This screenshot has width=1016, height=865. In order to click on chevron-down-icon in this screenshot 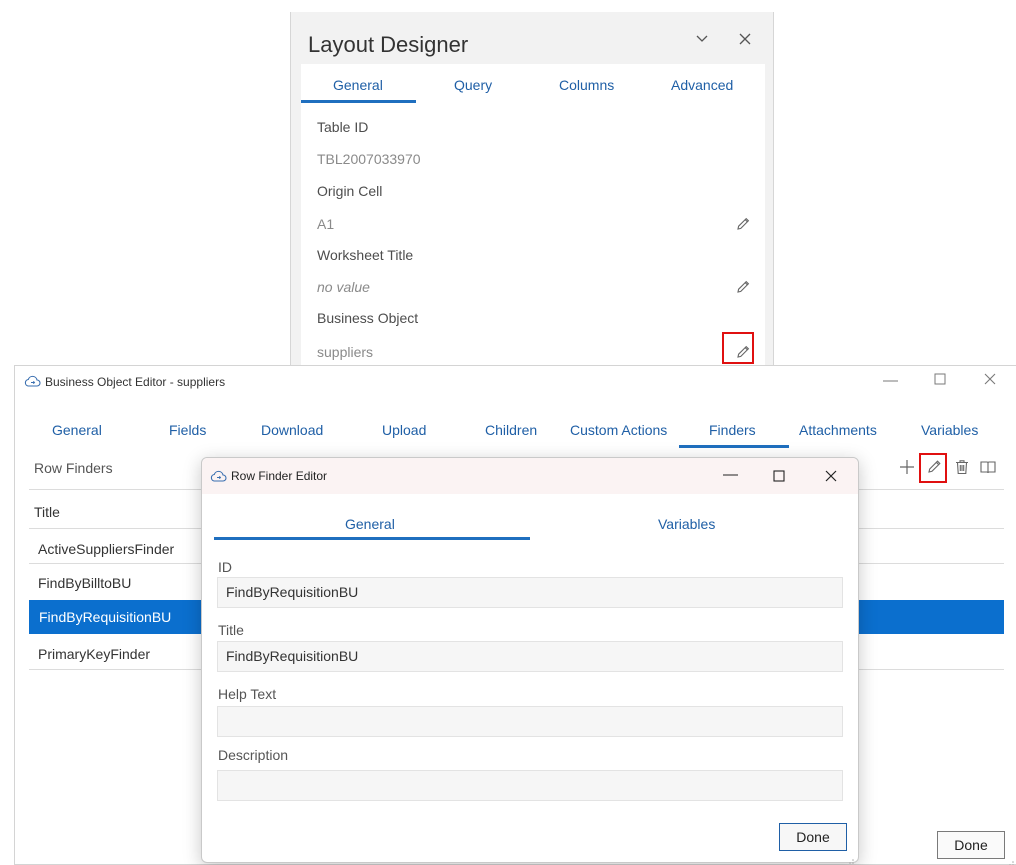, I will do `click(702, 41)`.